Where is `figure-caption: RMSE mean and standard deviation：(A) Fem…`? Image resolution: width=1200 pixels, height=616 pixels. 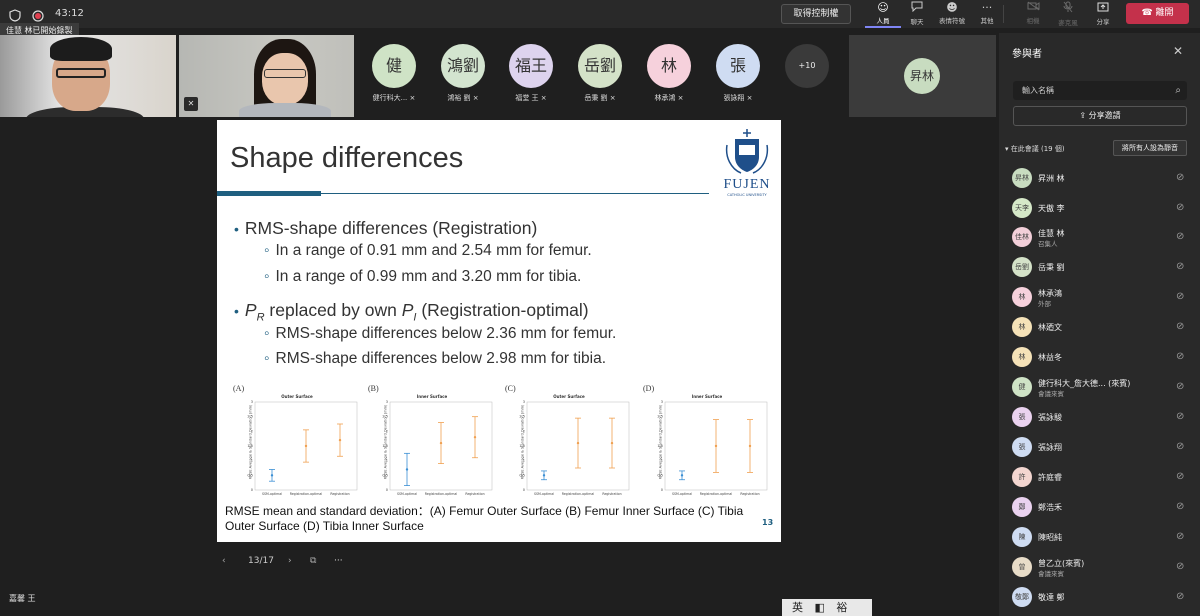 figure-caption: RMSE mean and standard deviation：(A) Fem… is located at coordinates (484, 518).